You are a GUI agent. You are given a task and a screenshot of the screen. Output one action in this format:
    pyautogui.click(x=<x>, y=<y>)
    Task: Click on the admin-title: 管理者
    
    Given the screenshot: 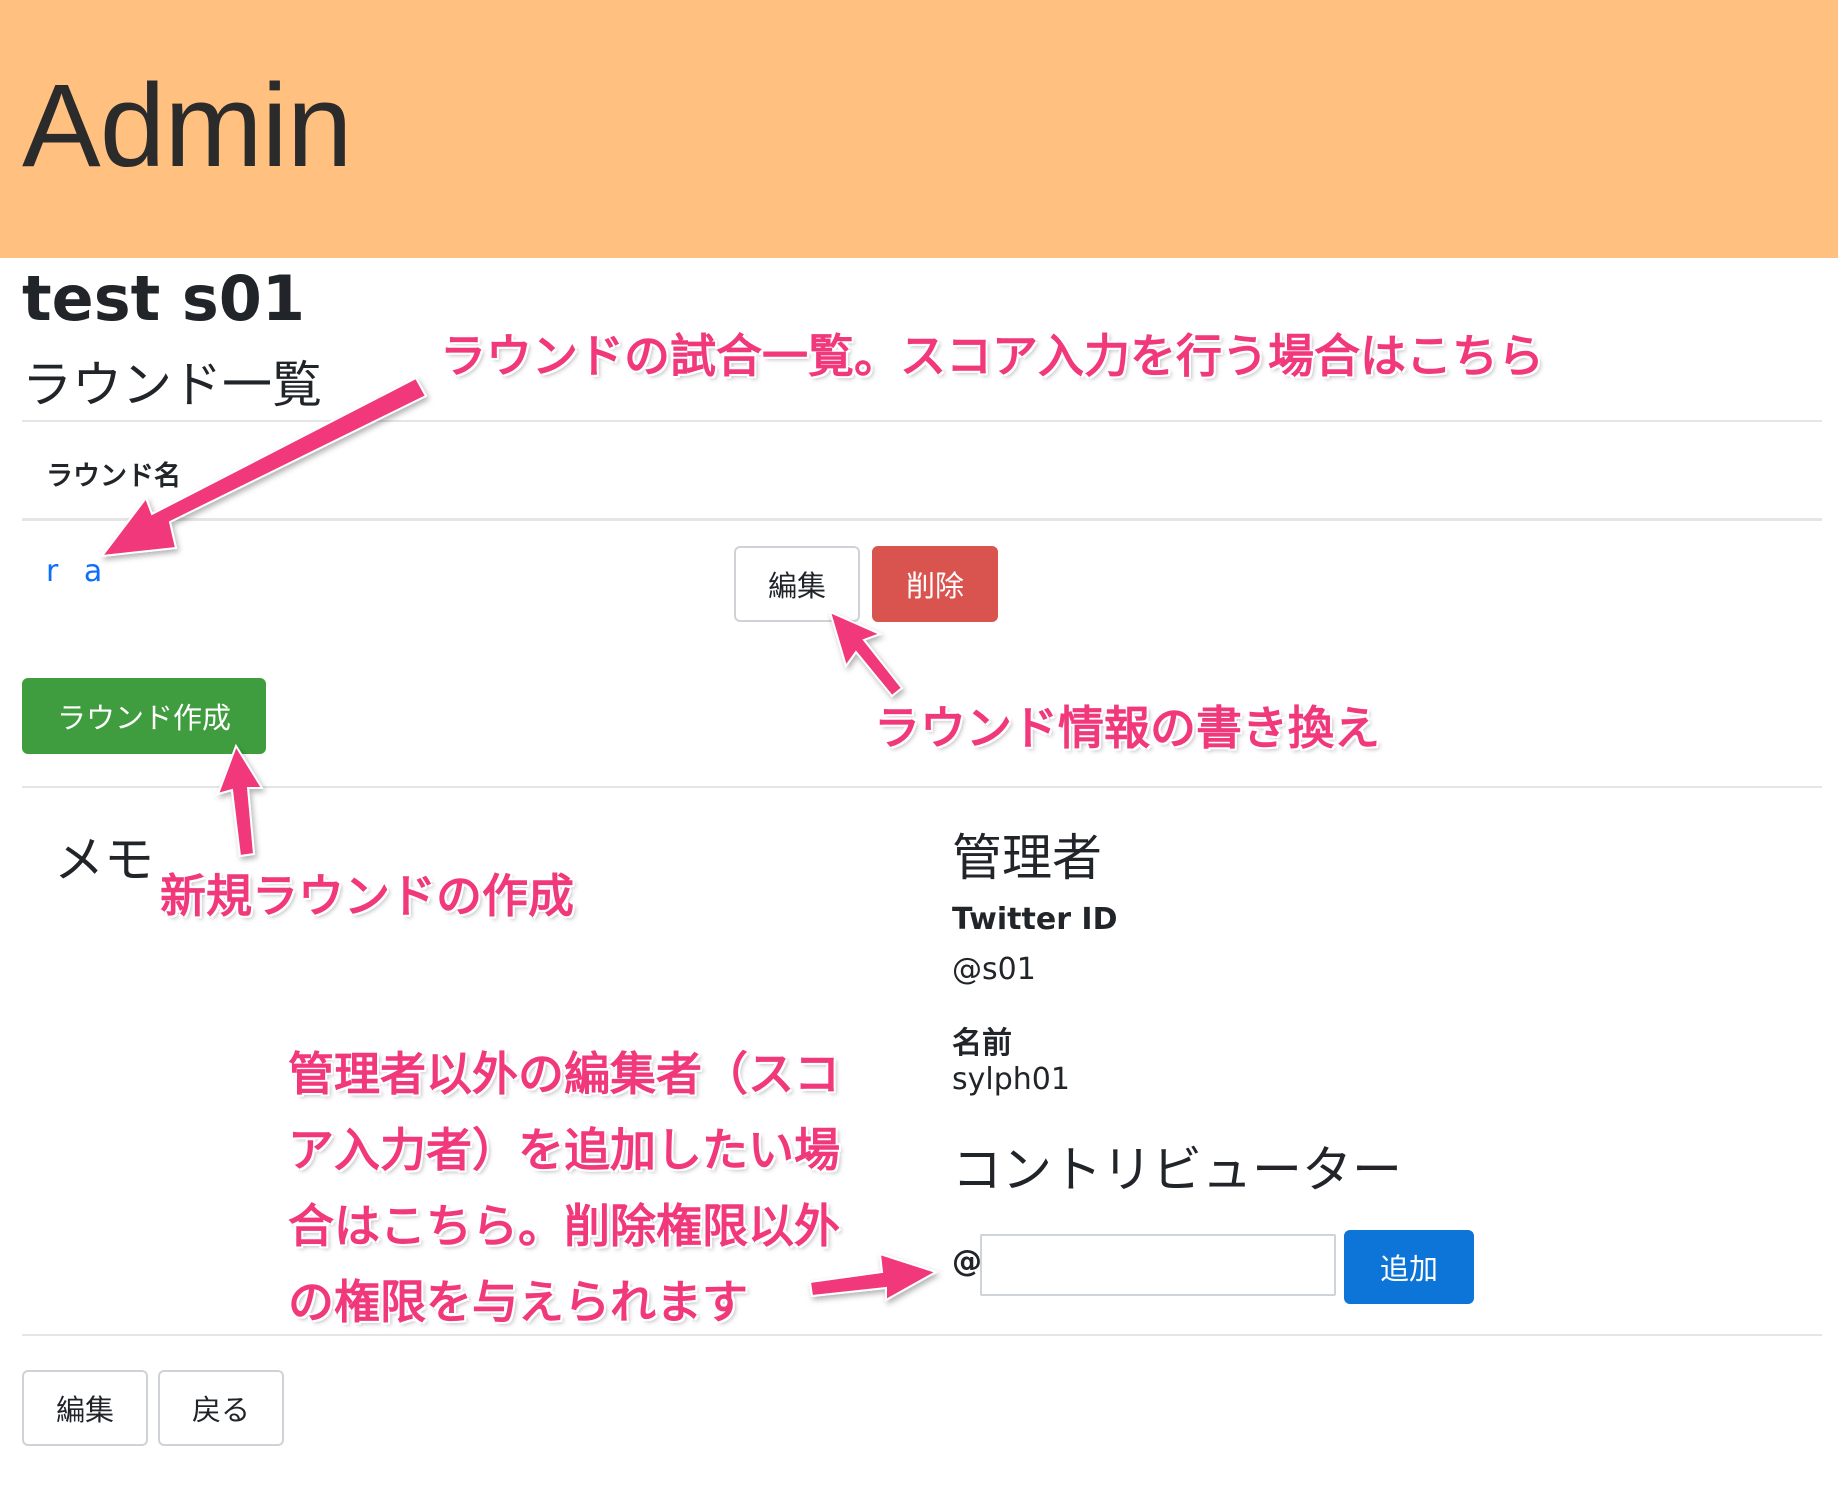 What is the action you would take?
    pyautogui.click(x=1027, y=858)
    